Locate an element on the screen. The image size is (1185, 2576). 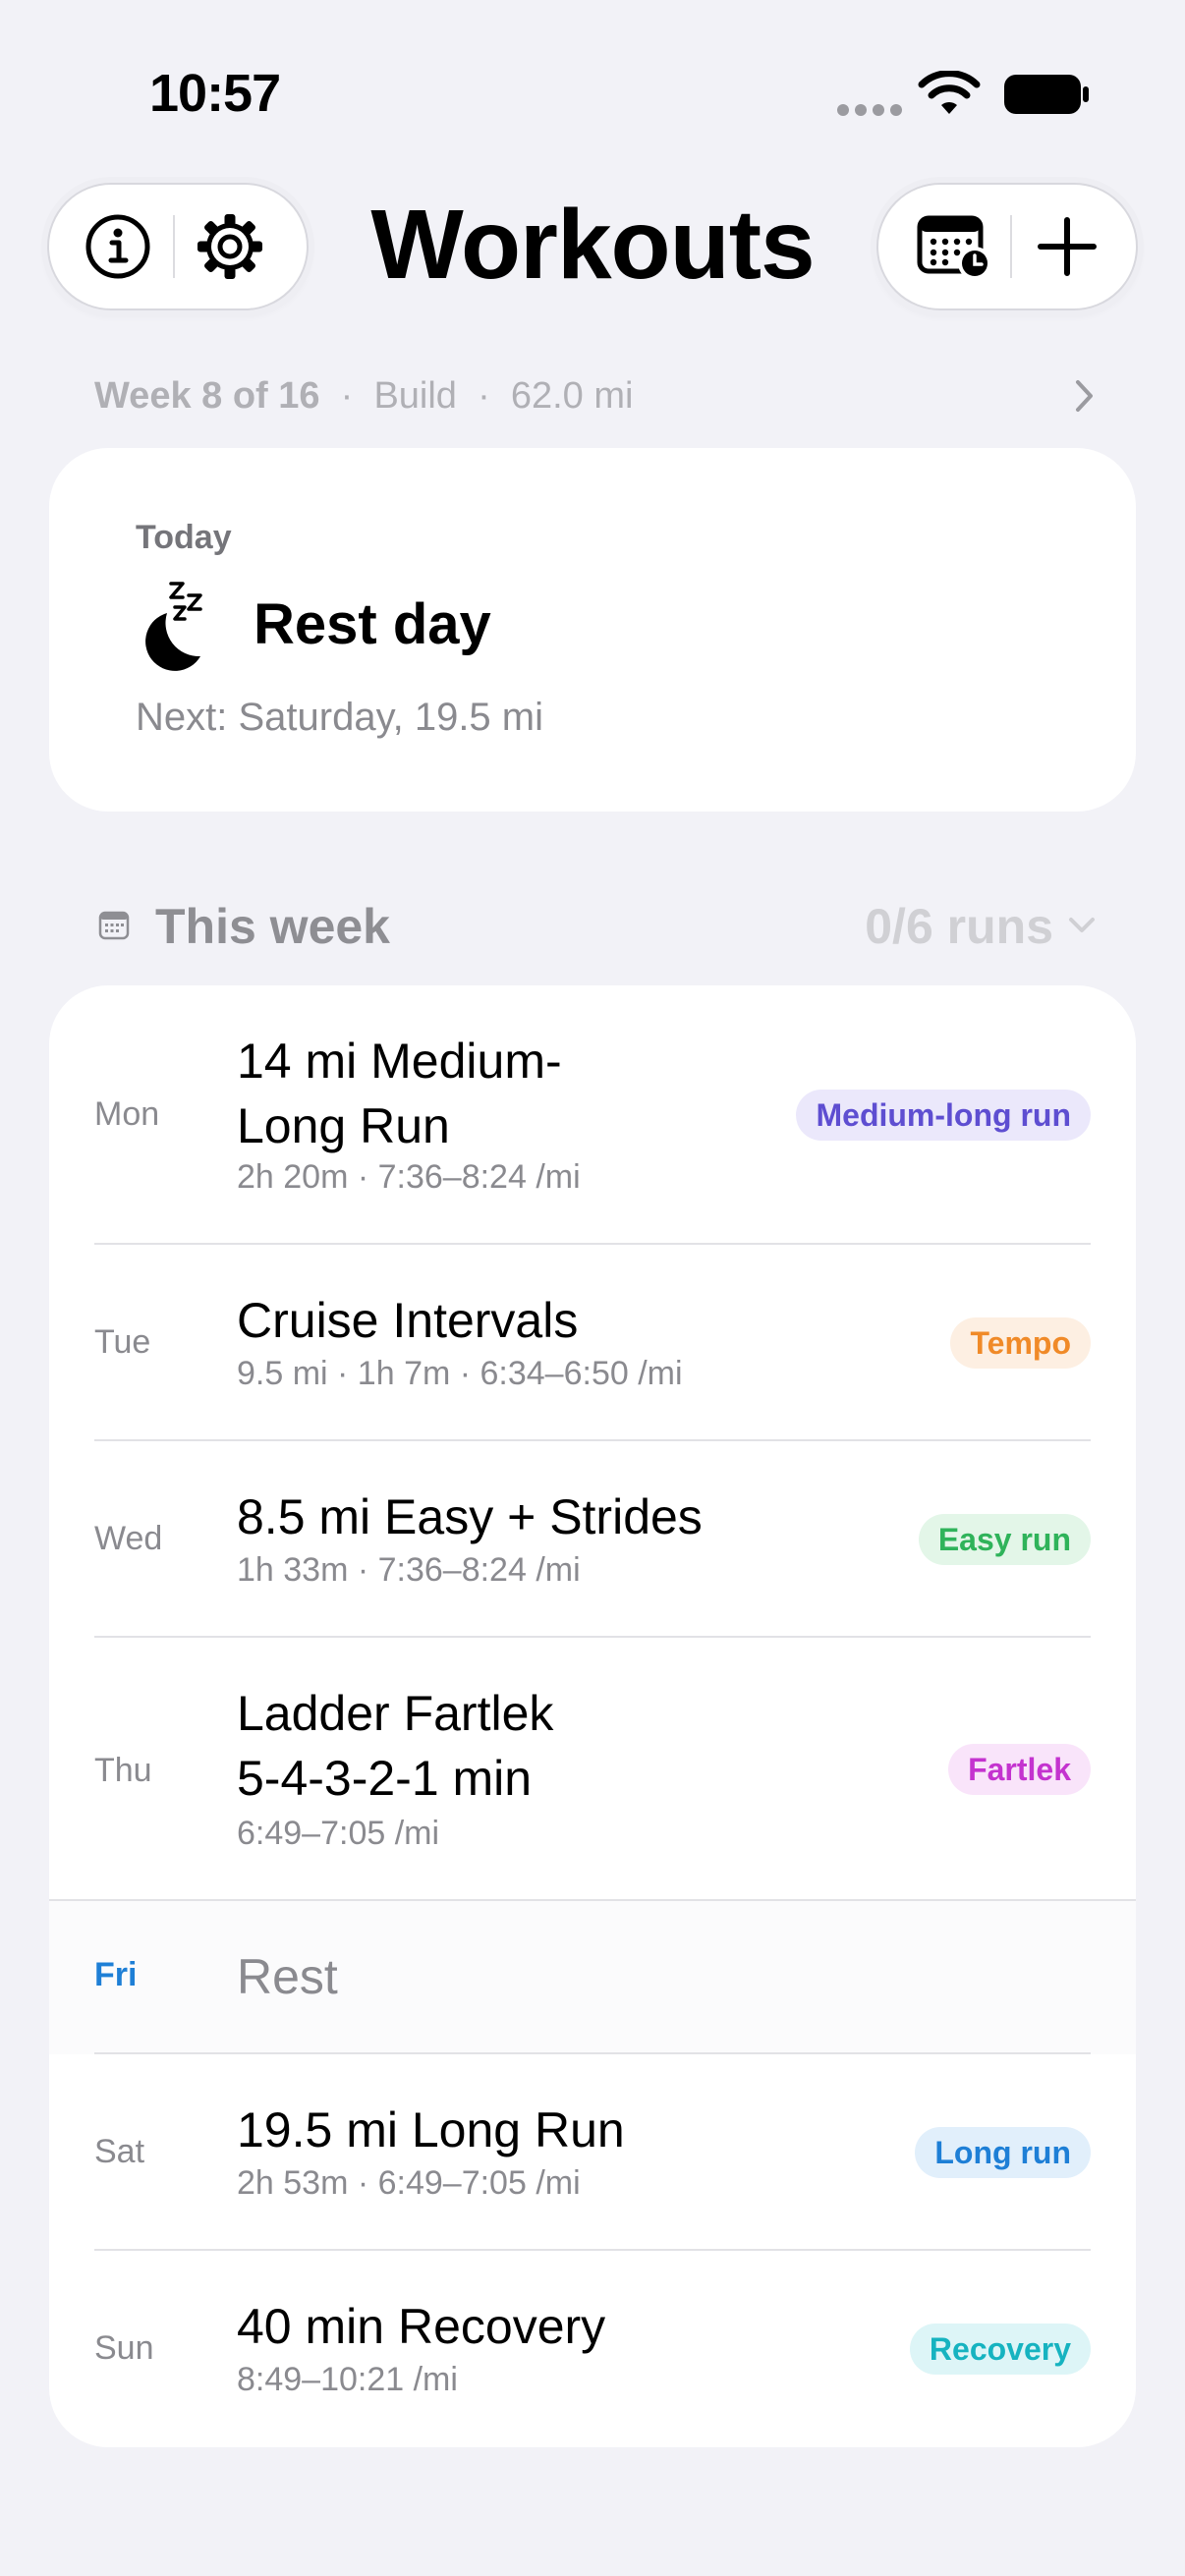
this-week-header: This week 0/6 runs is located at coordinates (596, 924).